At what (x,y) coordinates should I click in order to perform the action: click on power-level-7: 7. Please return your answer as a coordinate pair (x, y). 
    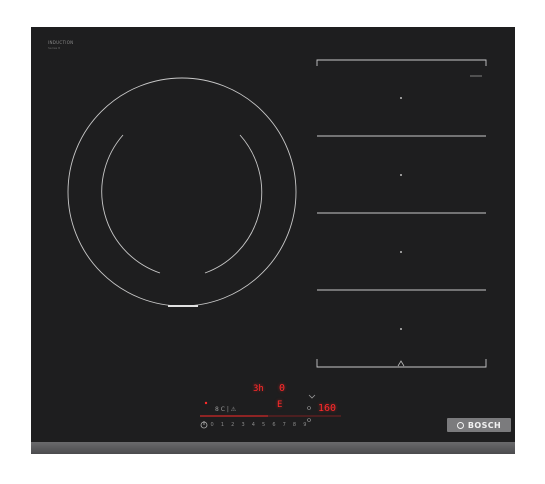
    Looking at the image, I should click on (284, 425).